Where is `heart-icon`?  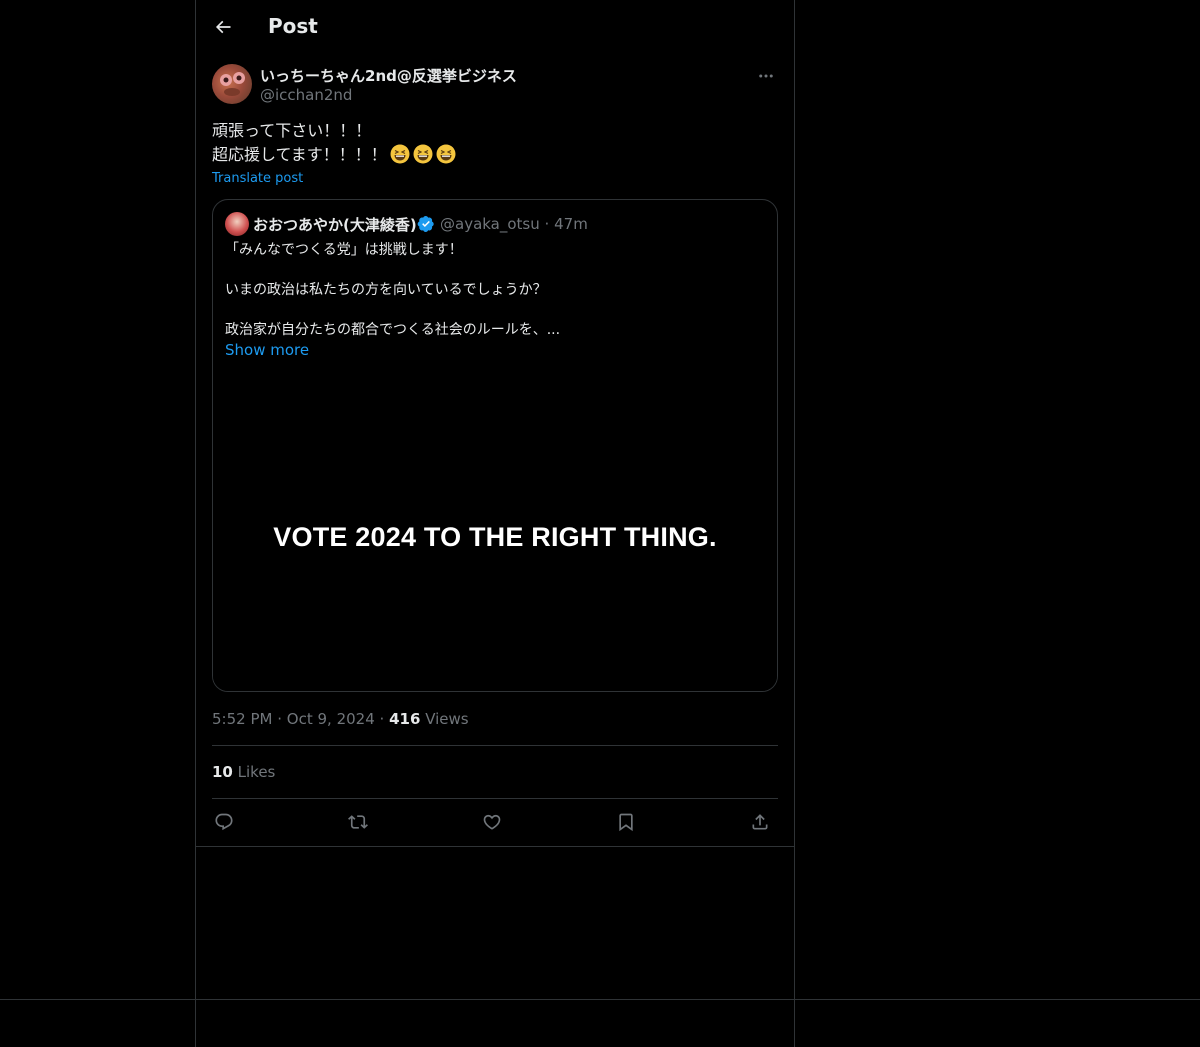
heart-icon is located at coordinates (492, 822).